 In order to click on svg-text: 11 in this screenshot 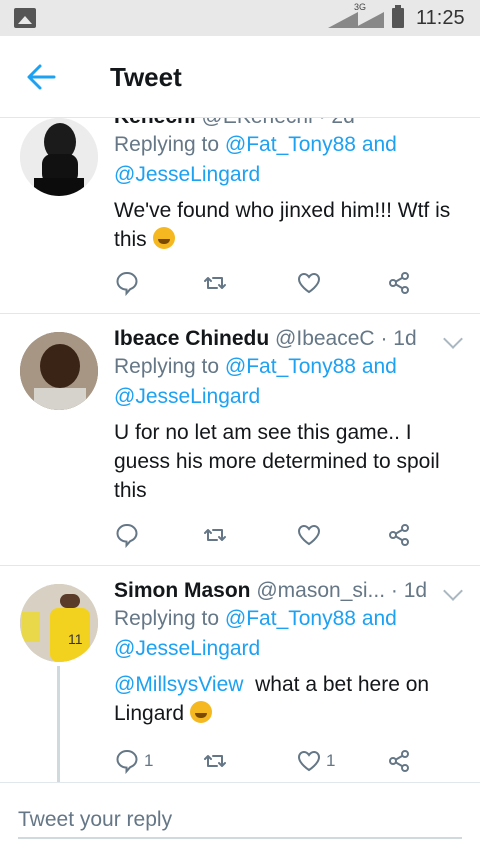, I will do `click(75, 639)`.